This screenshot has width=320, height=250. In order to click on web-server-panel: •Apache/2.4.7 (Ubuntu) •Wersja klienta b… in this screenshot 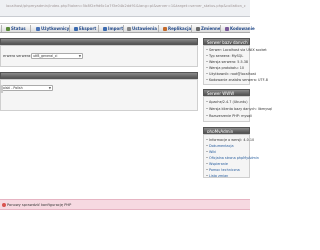, I will do `click(237, 109)`.